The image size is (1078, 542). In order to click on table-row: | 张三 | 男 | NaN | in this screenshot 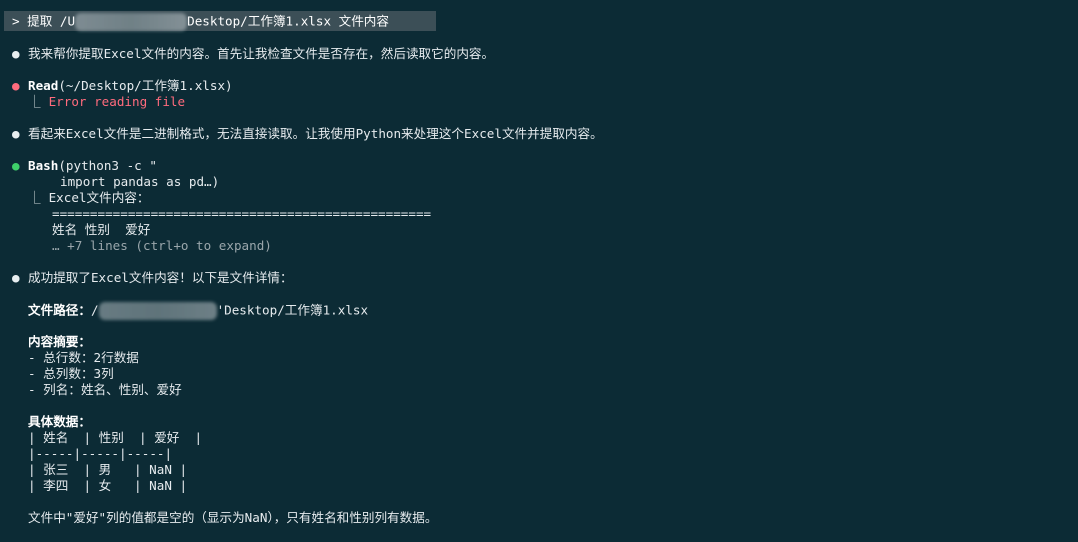, I will do `click(108, 469)`.